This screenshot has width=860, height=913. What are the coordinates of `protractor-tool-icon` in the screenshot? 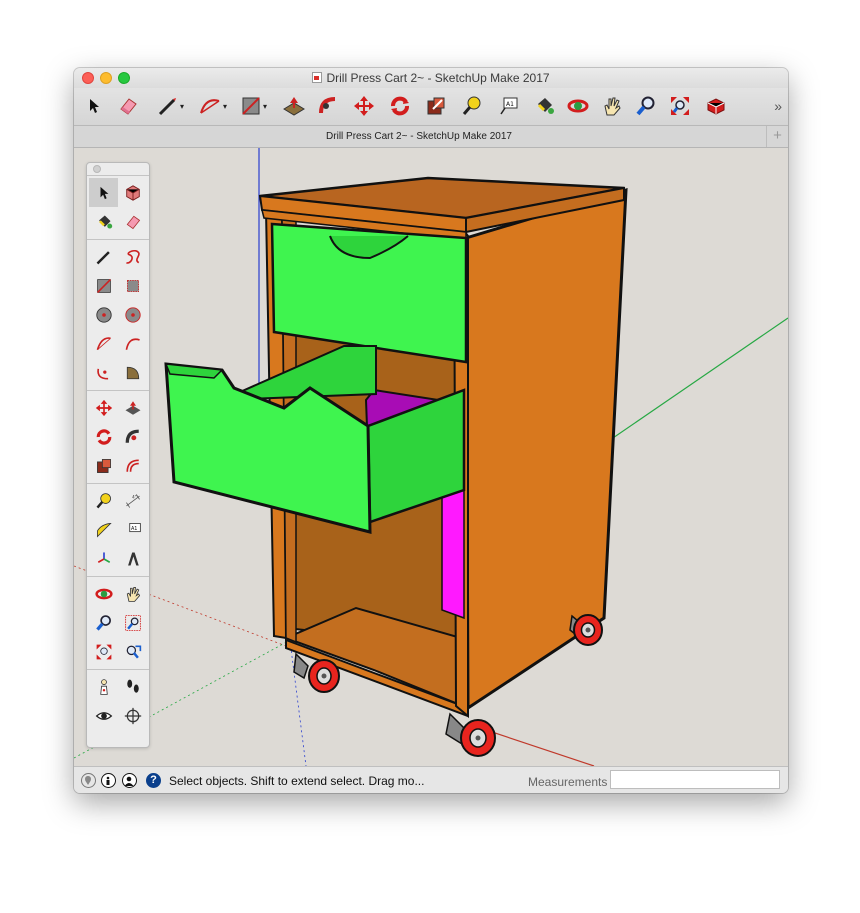 It's located at (103, 529).